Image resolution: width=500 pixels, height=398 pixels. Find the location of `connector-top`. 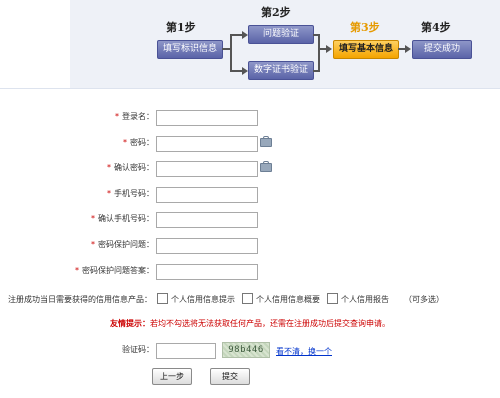

connector-top is located at coordinates (227, 49).